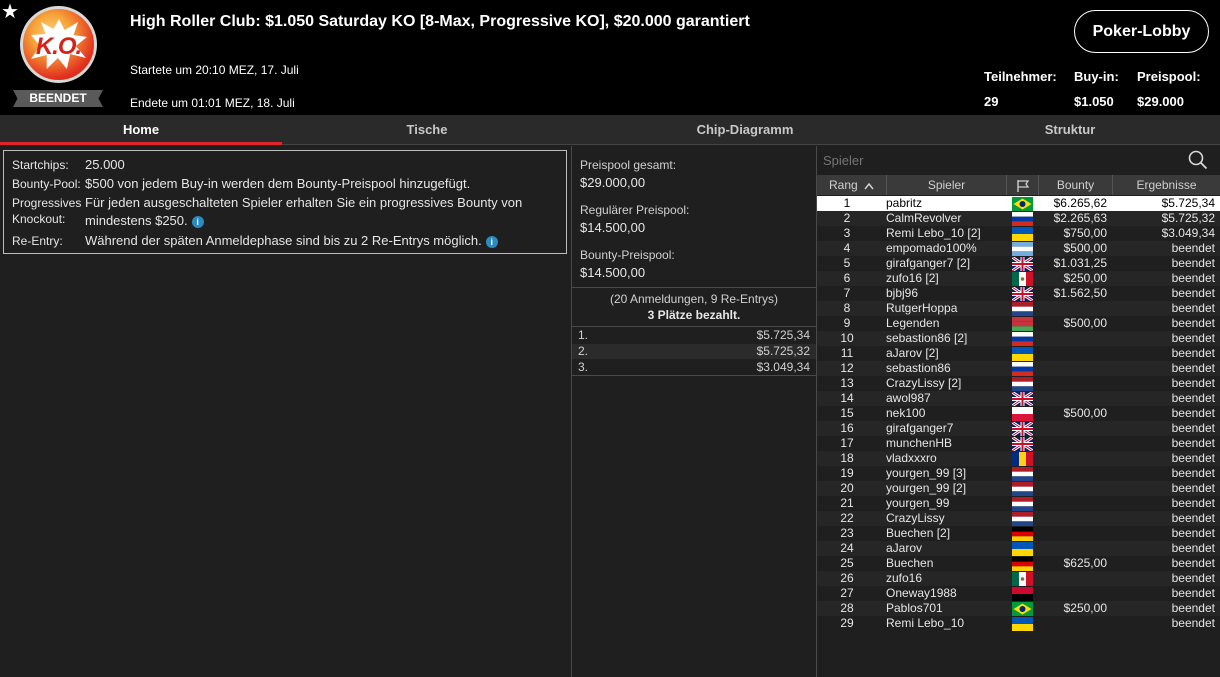  What do you see at coordinates (141, 130) in the screenshot?
I see `tab-home: Home` at bounding box center [141, 130].